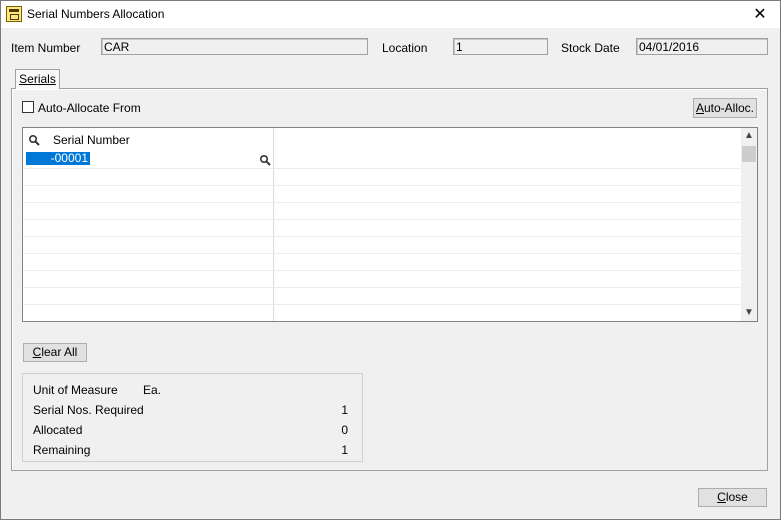  Describe the element at coordinates (344, 430) in the screenshot. I see `allocated-value: 0` at that location.